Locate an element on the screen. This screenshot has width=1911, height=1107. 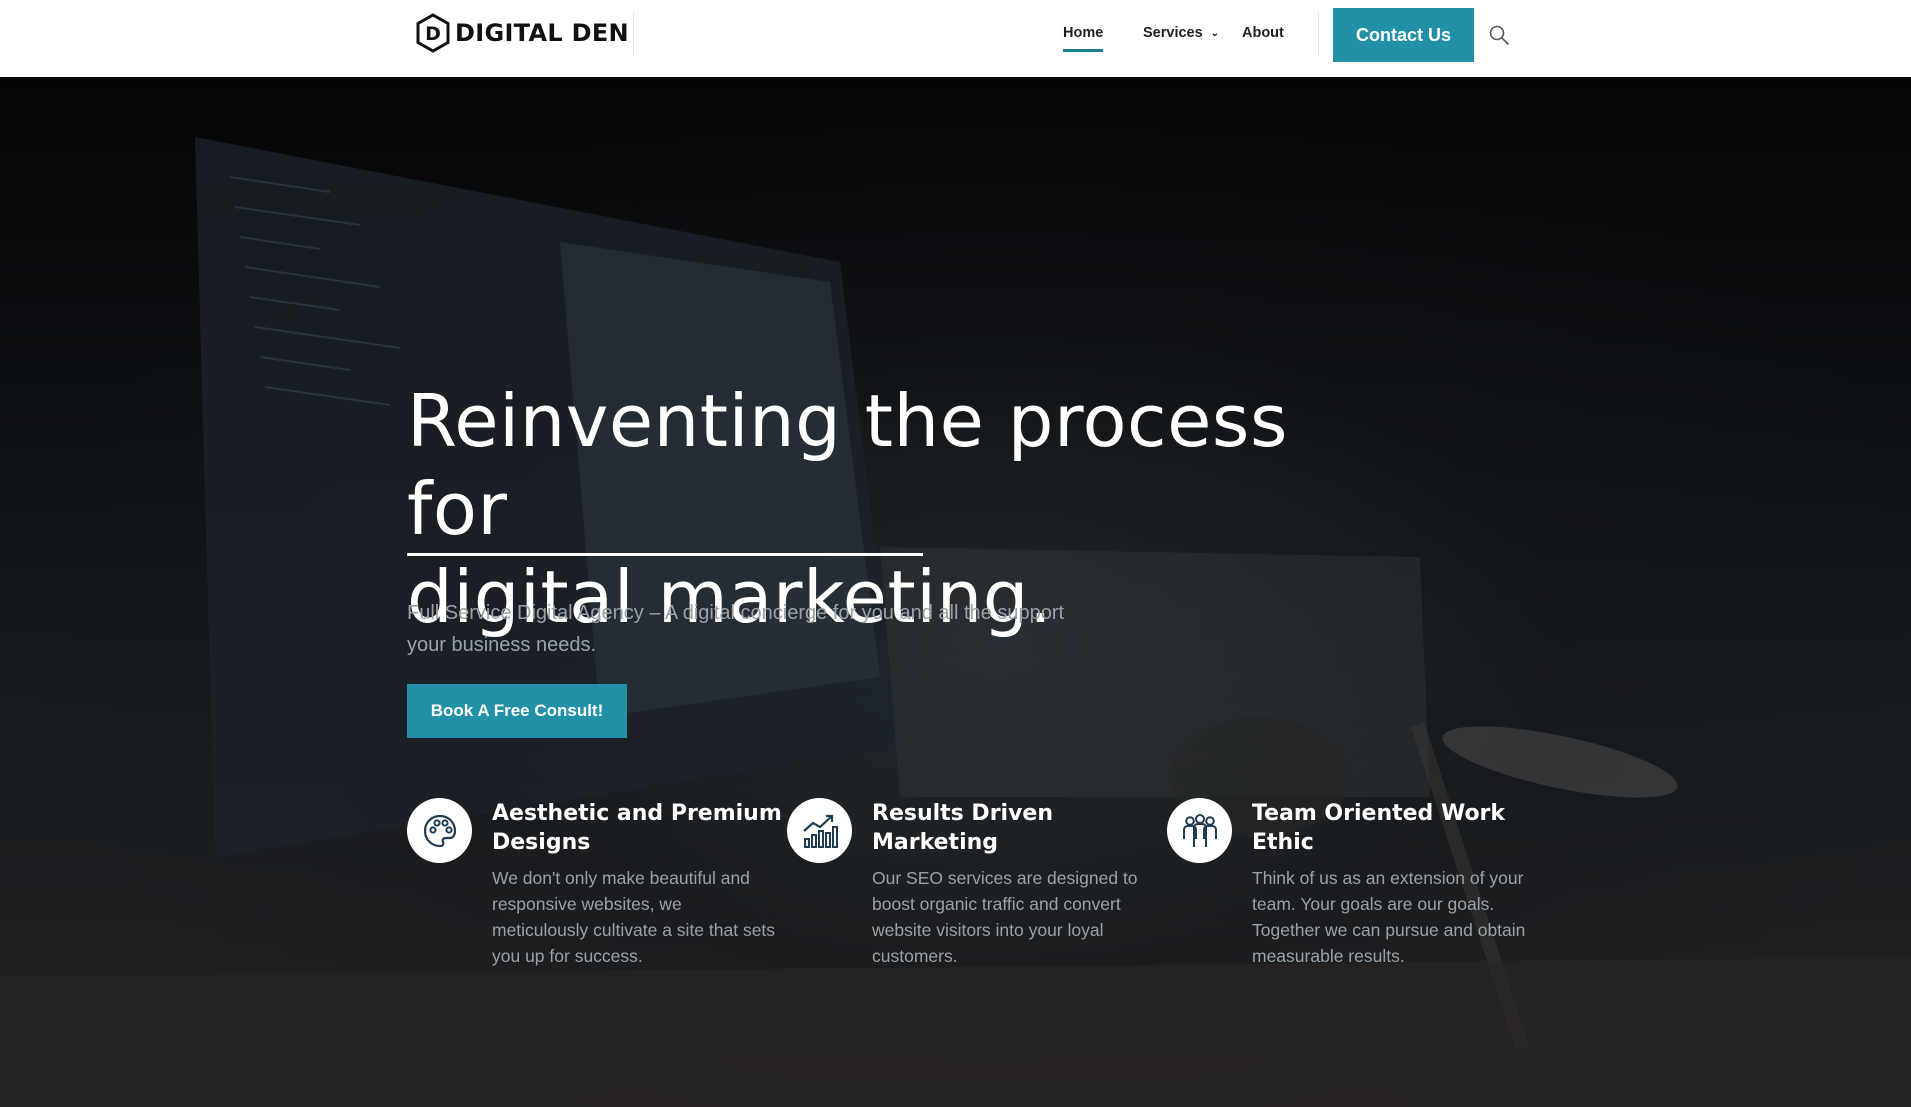
nav-about-link: About is located at coordinates (1263, 33).